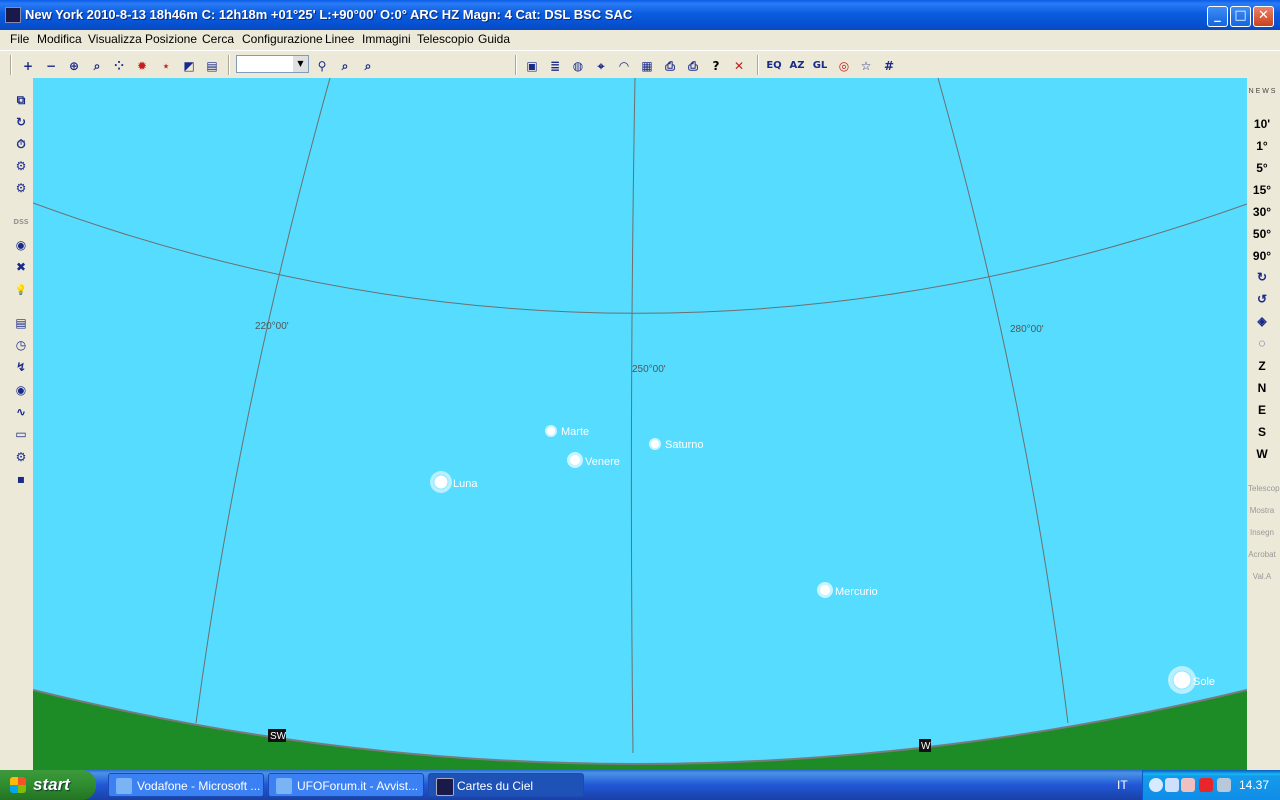 This screenshot has height=800, width=1280. I want to click on language-indicator: IT, so click(1122, 785).